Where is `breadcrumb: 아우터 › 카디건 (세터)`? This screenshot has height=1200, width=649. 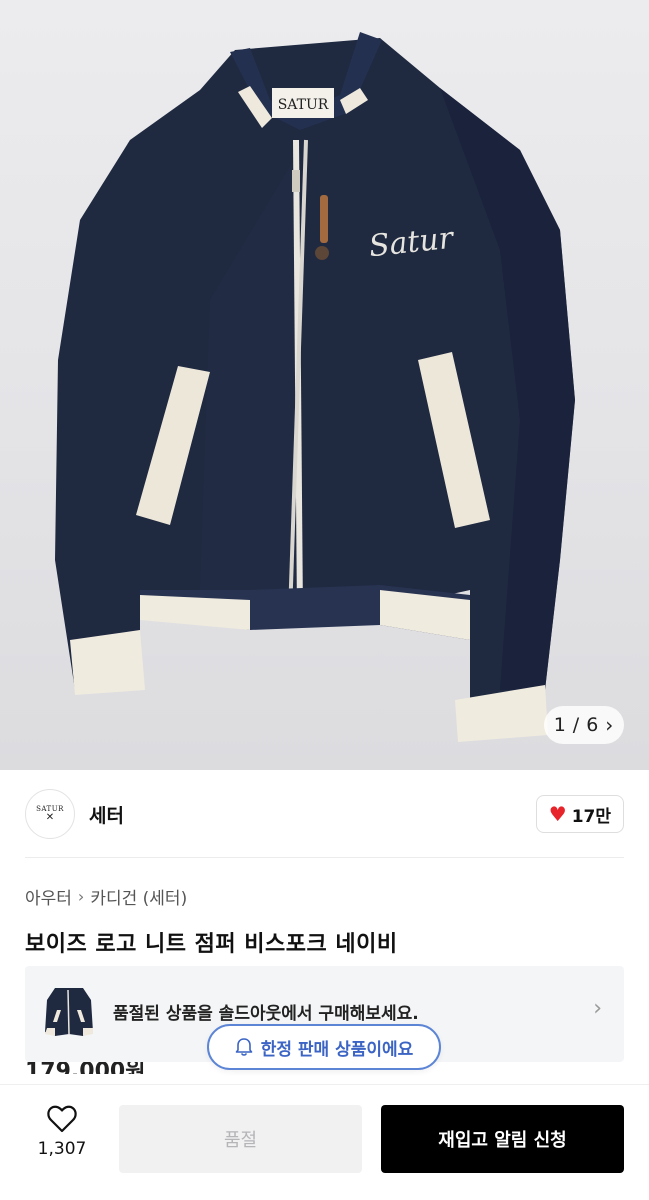
breadcrumb: 아우터 › 카디건 (세터) is located at coordinates (106, 896).